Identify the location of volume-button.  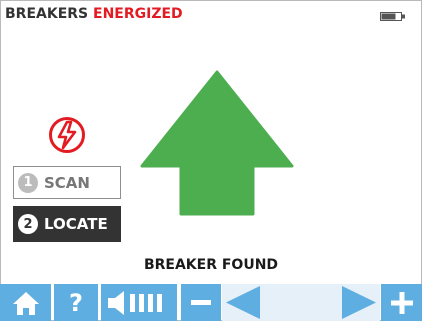
(139, 302).